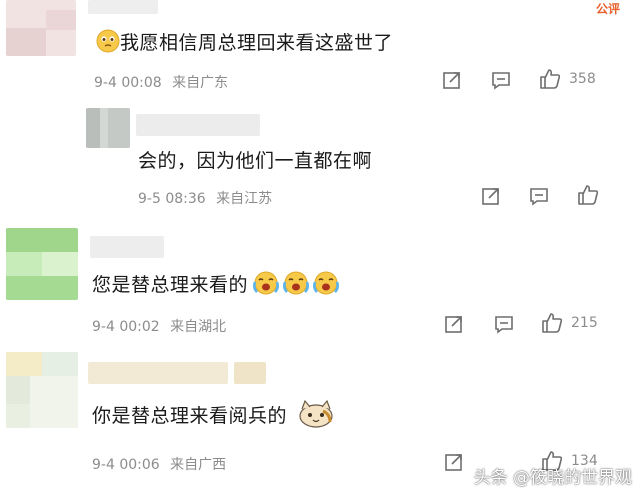 This screenshot has width=640, height=494. I want to click on username-badge-blurred, so click(250, 373).